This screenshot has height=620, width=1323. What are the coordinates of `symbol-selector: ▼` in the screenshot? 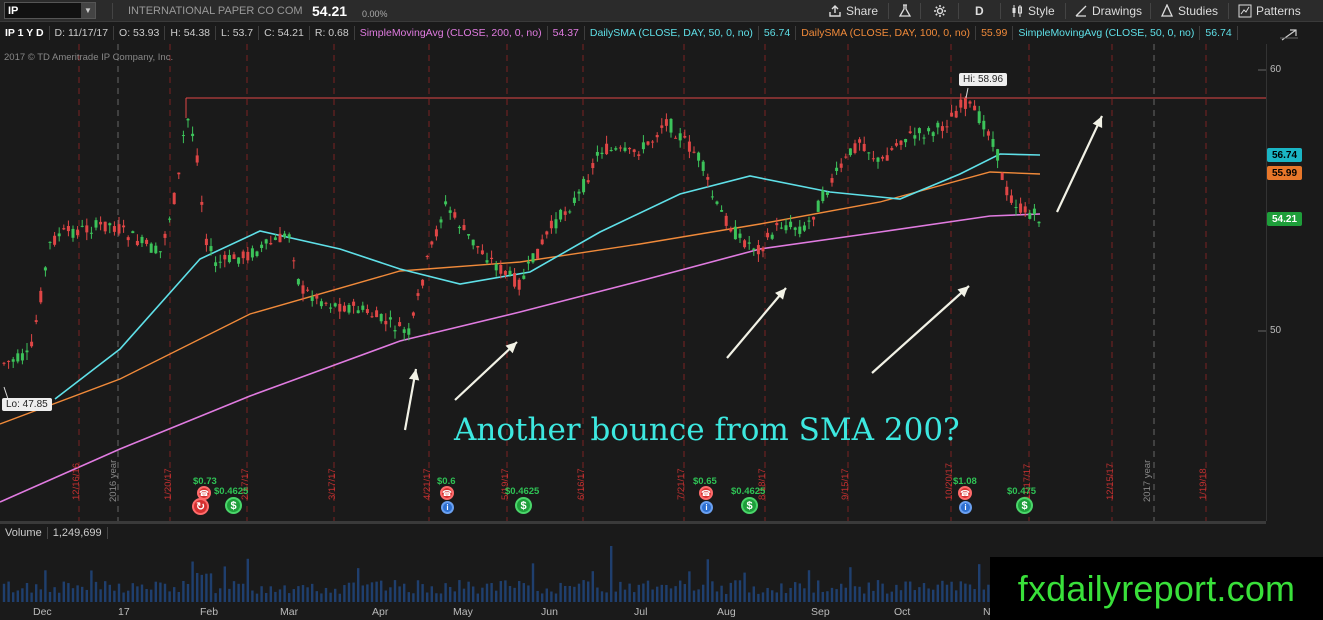 It's located at (50, 10).